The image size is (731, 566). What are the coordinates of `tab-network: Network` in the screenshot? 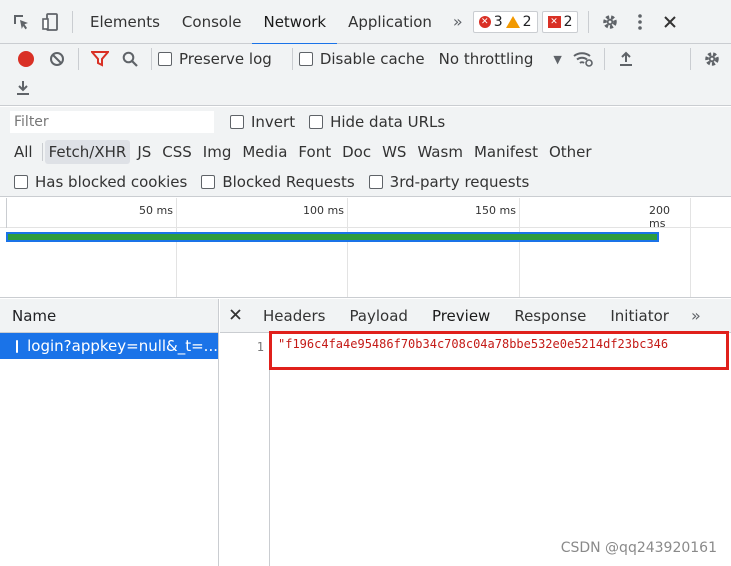 It's located at (294, 22).